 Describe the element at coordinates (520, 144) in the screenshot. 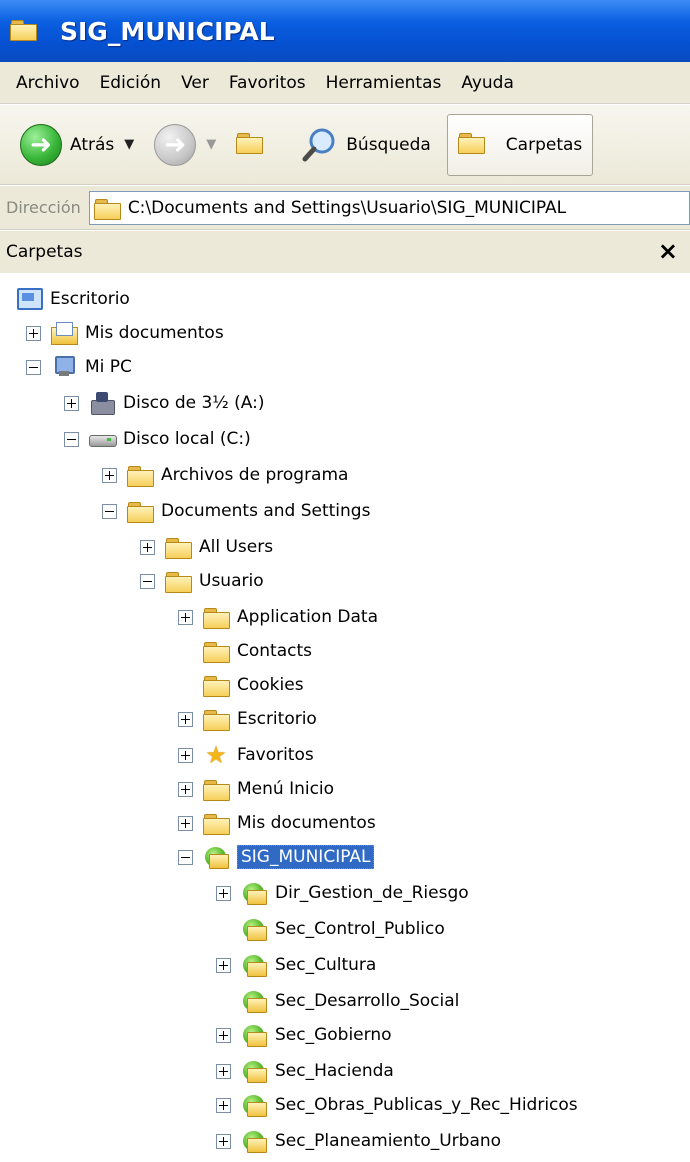

I see `folders-button: Carpetas` at that location.